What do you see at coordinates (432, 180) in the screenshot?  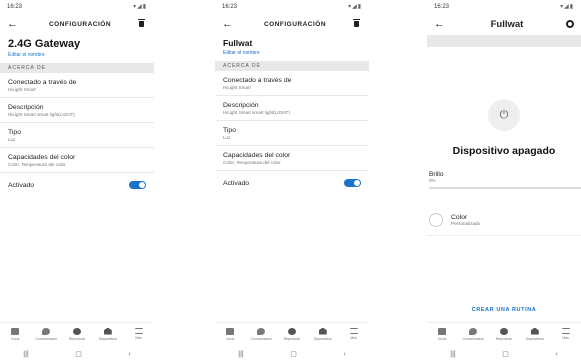 I see `brightness-value: 0%` at bounding box center [432, 180].